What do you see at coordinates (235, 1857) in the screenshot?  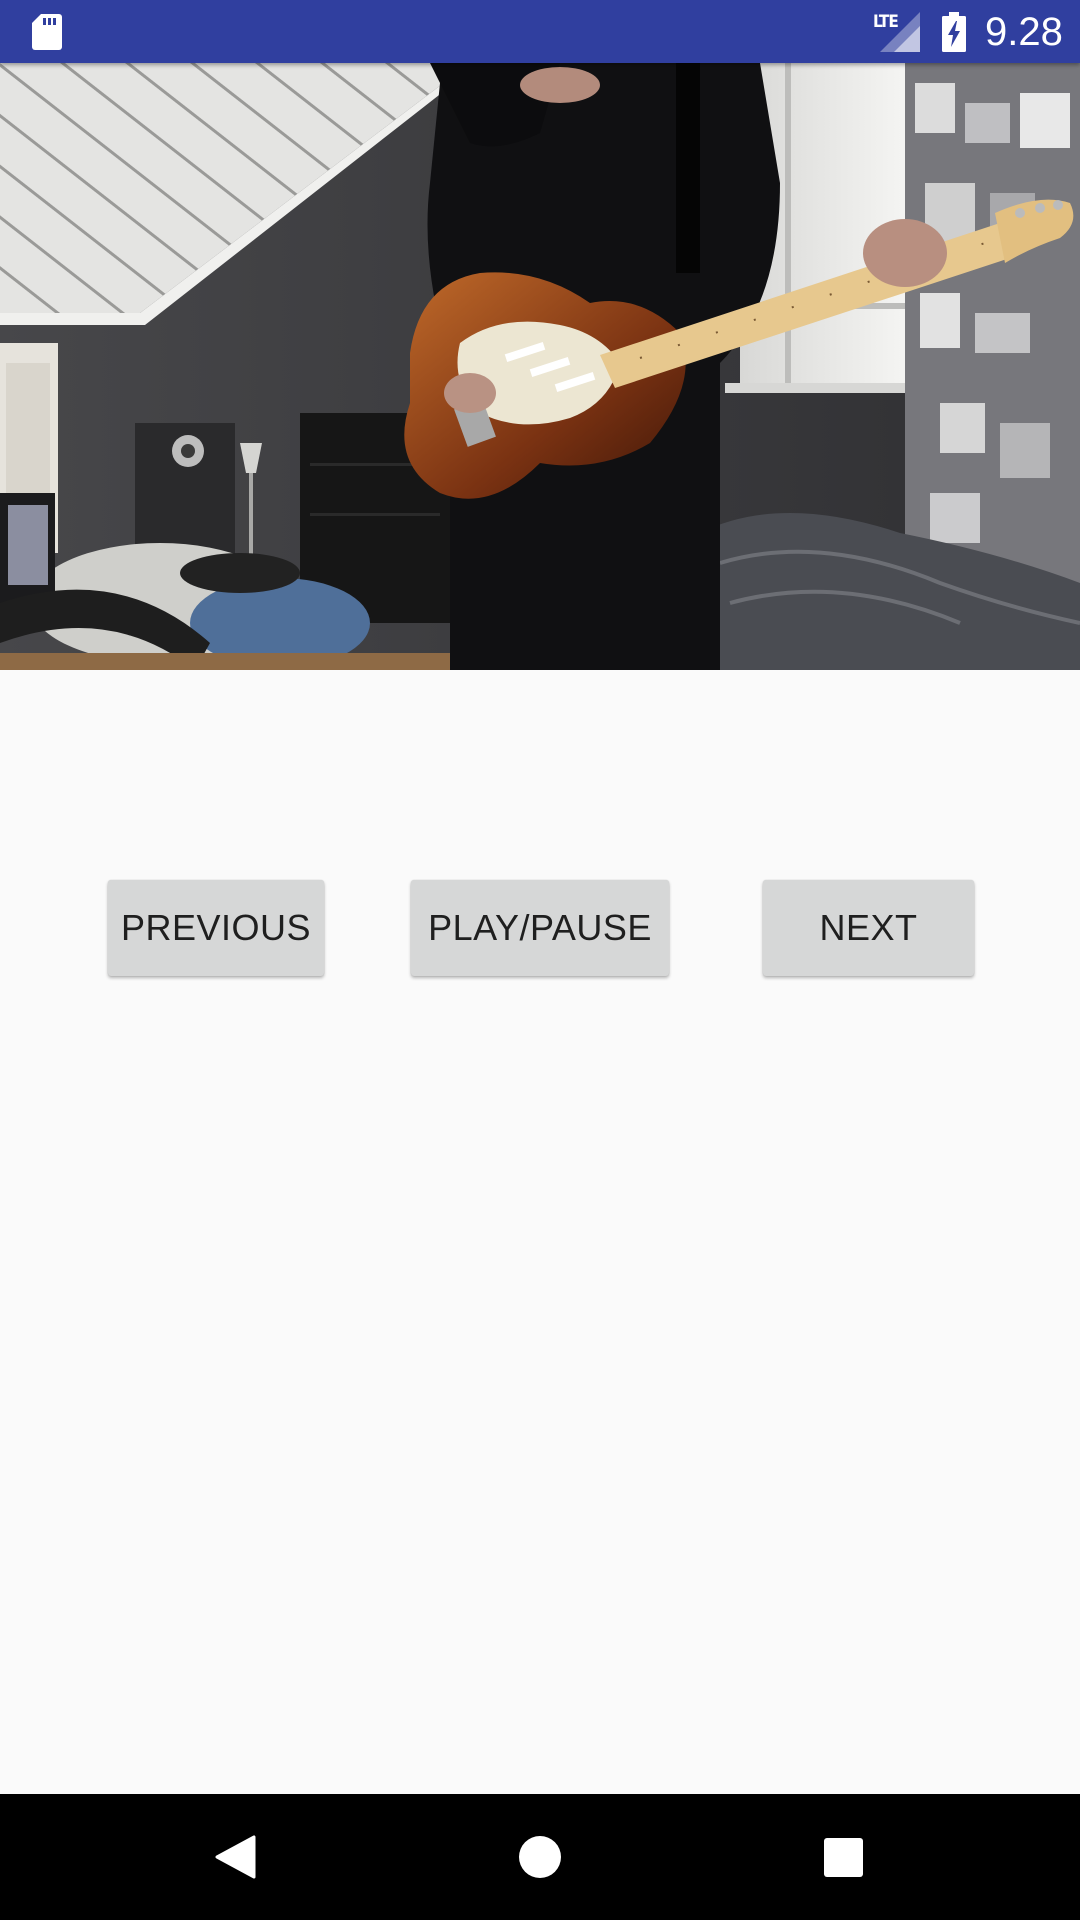 I see `back-icon` at bounding box center [235, 1857].